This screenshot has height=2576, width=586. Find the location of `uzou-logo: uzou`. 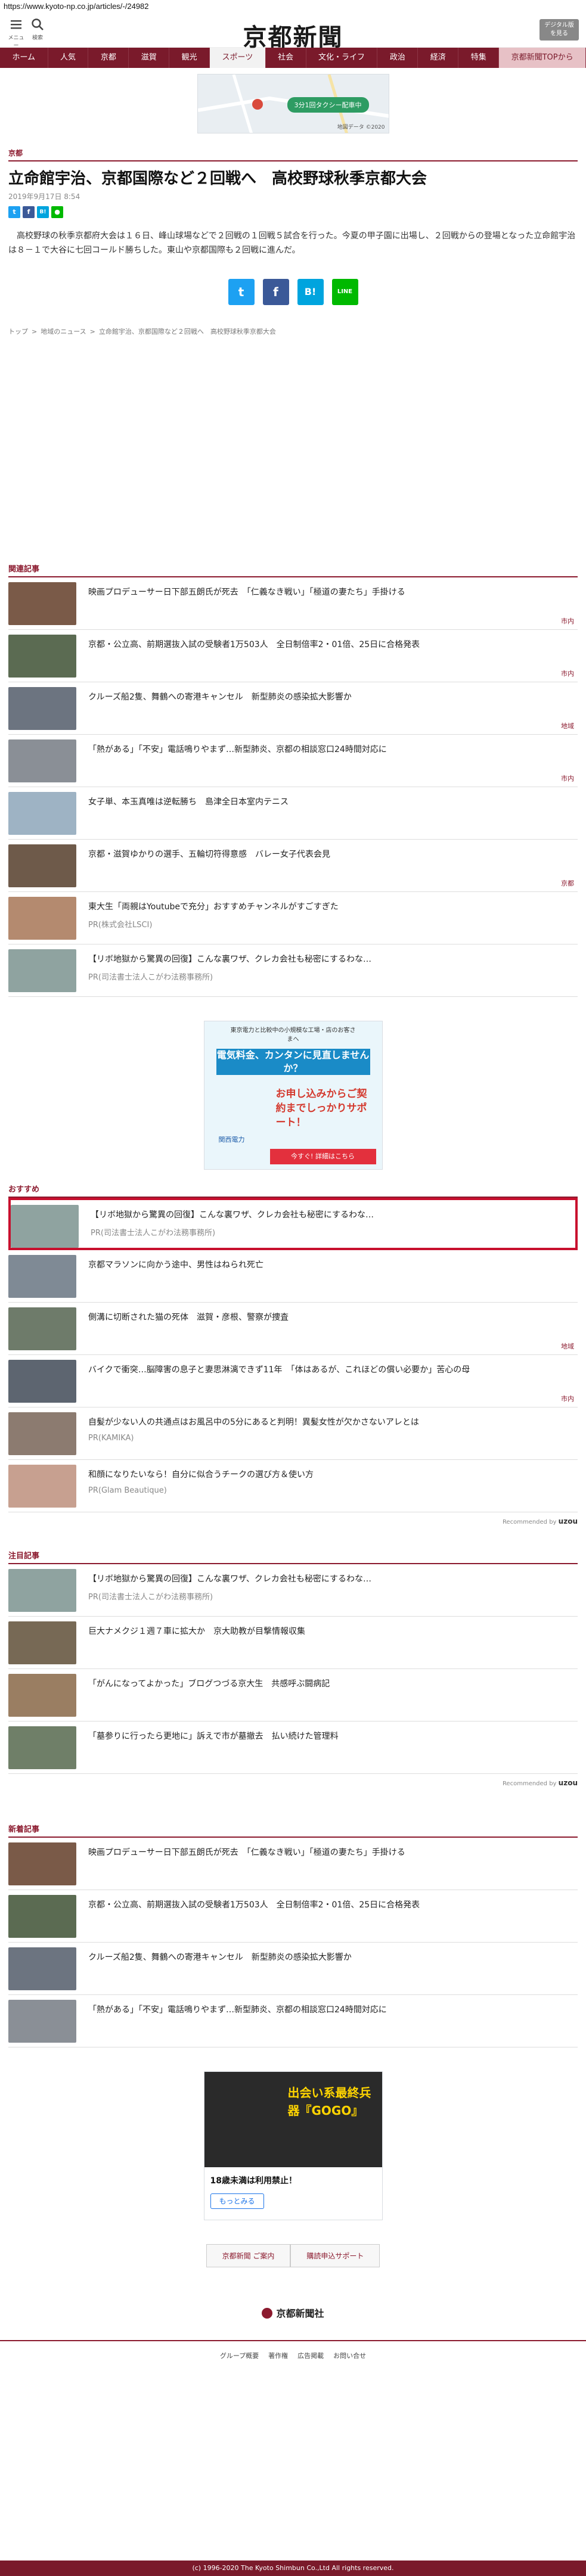

uzou-logo: uzou is located at coordinates (568, 1521).